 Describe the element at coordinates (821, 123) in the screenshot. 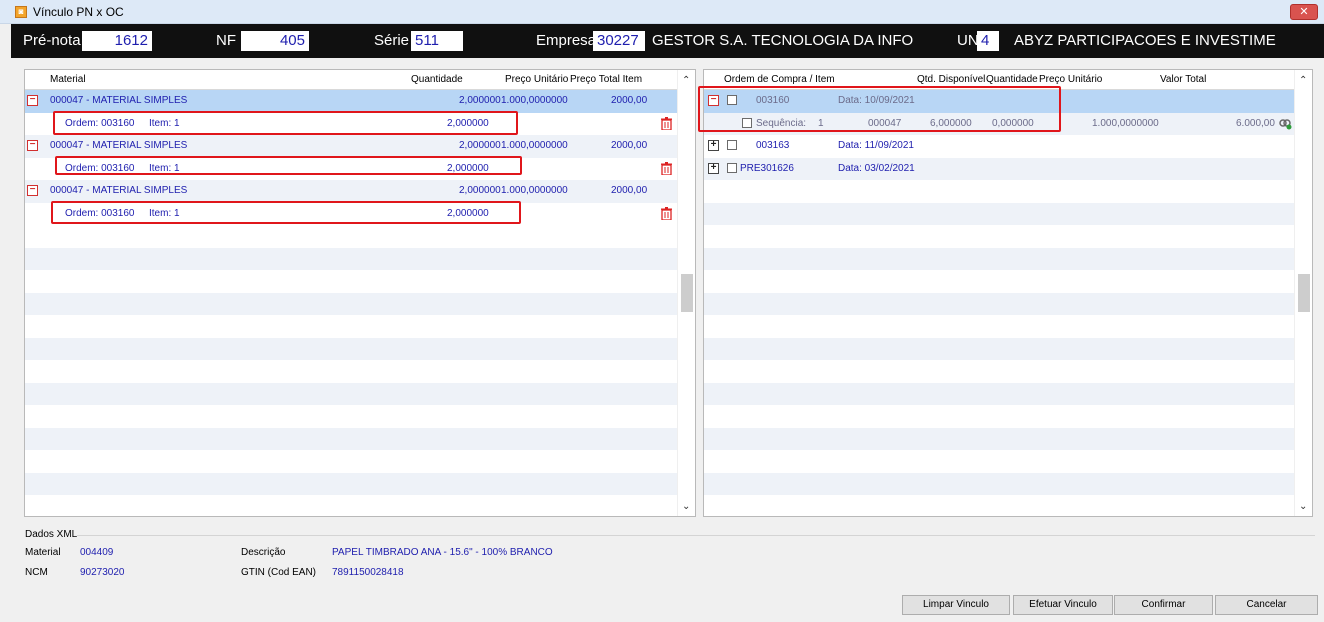

I see `sequence-number: 1` at that location.